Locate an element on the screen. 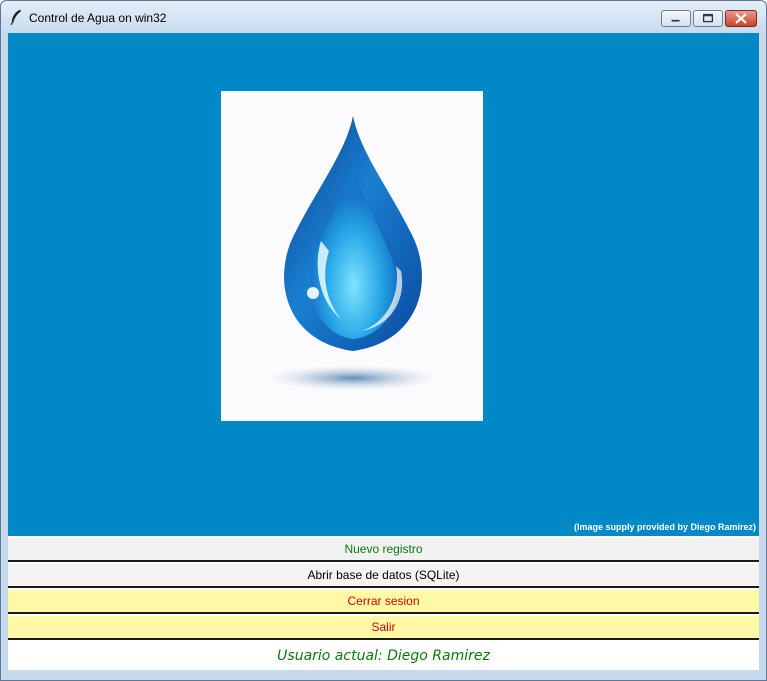 The height and width of the screenshot is (681, 767). current-user-label: Usuario actual: Diego Ramirez is located at coordinates (383, 656).